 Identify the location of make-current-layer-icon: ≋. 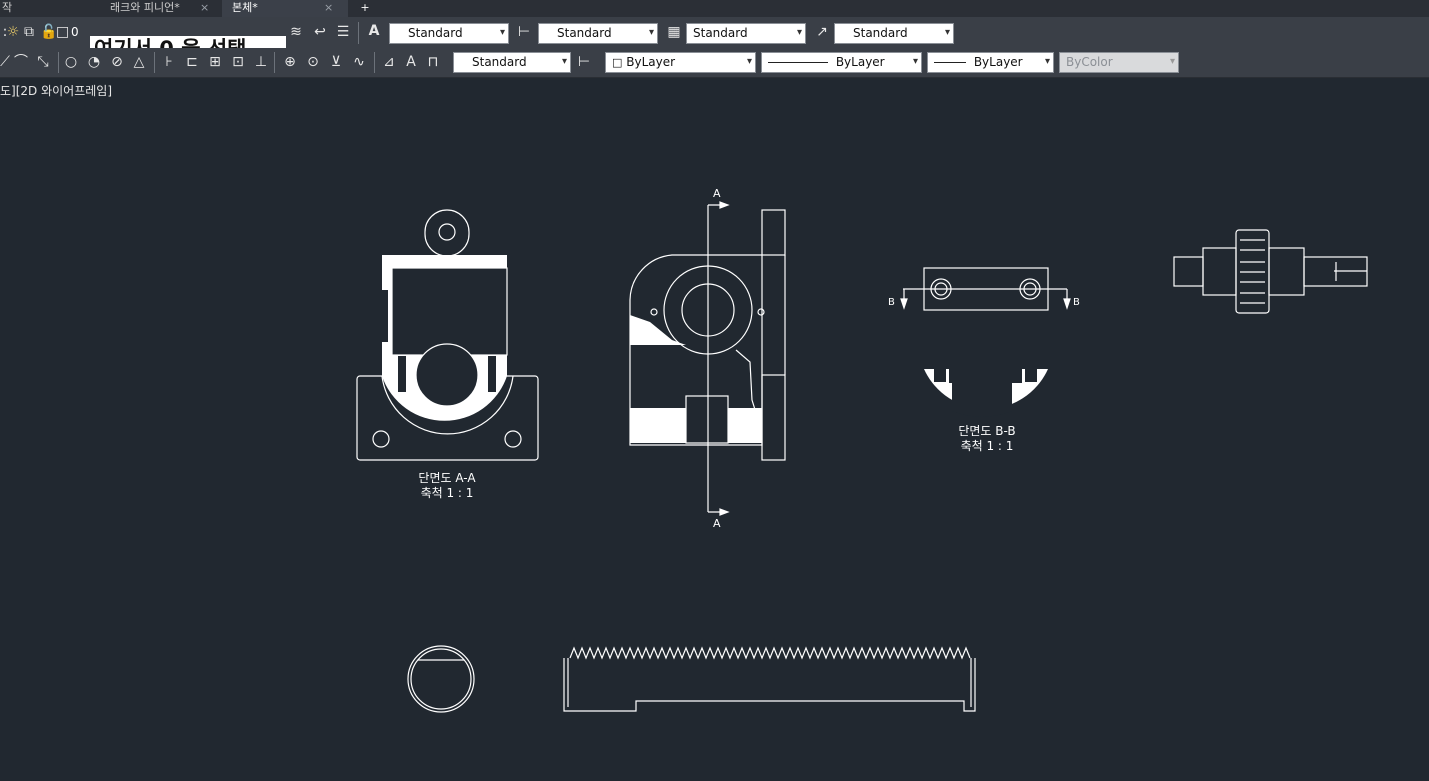
(296, 32).